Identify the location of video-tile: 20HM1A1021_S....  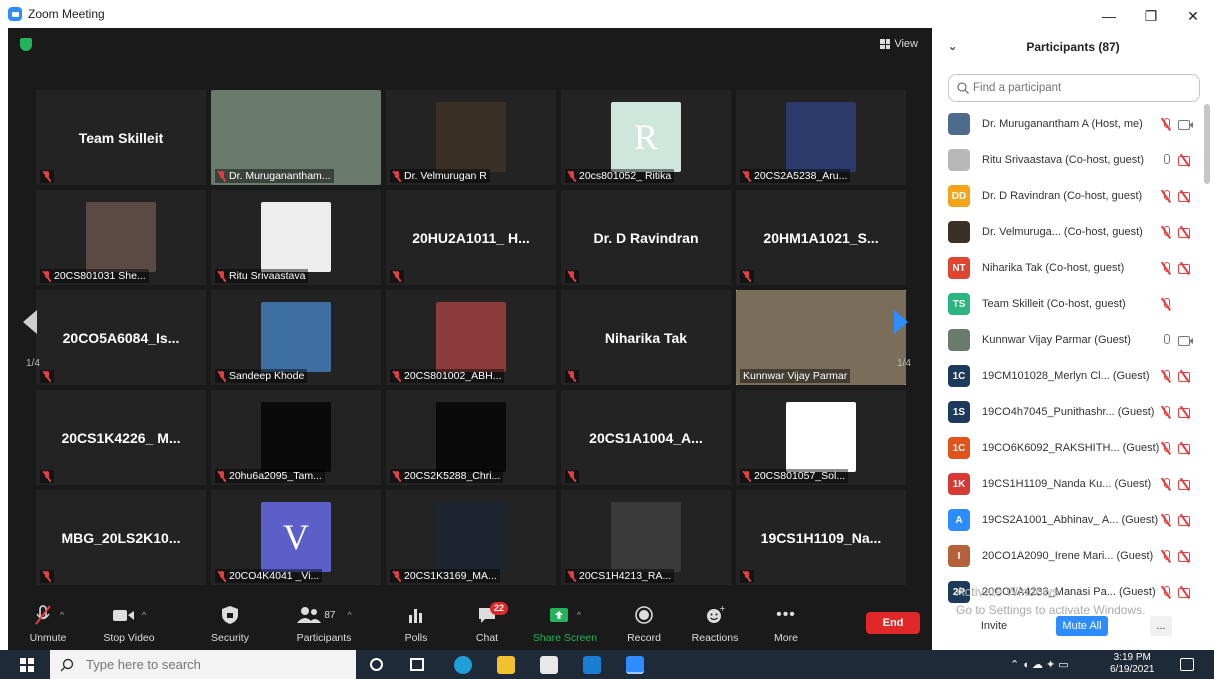
(821, 237).